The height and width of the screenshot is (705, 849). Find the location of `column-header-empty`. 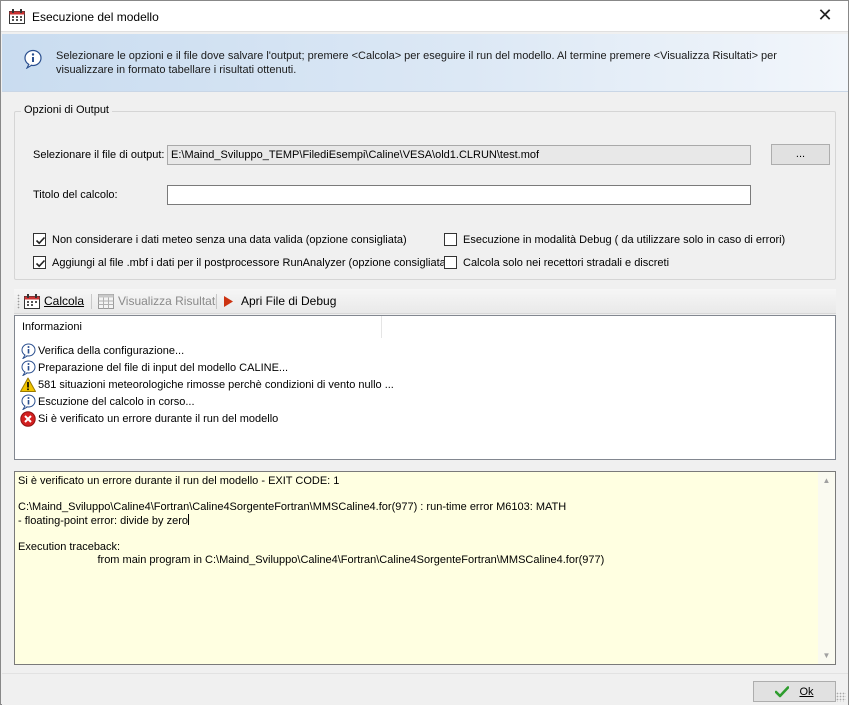

column-header-empty is located at coordinates (609, 327).